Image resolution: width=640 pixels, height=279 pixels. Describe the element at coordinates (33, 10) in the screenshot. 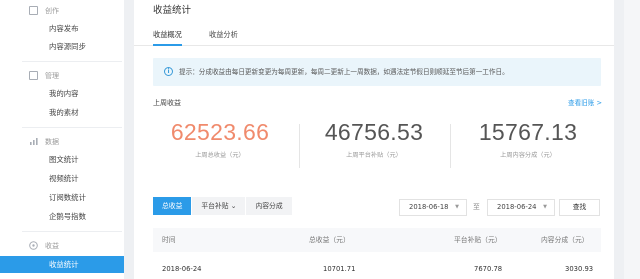

I see `edit-icon` at that location.